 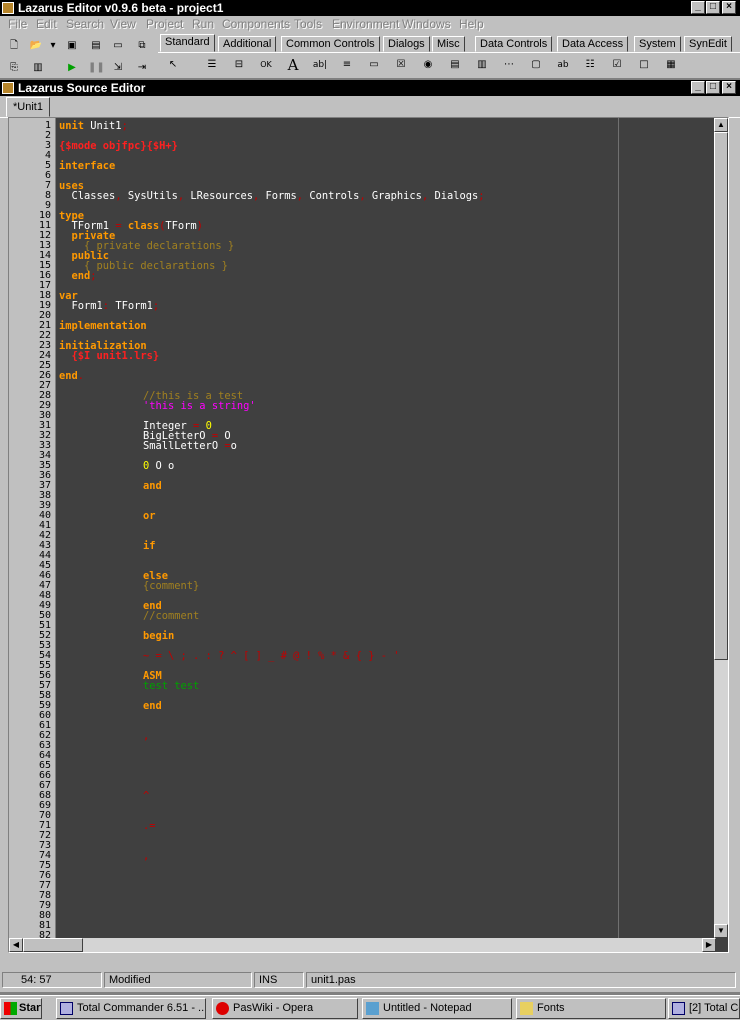 I want to click on vertical-scrollbar: ▲ ▼, so click(x=721, y=528).